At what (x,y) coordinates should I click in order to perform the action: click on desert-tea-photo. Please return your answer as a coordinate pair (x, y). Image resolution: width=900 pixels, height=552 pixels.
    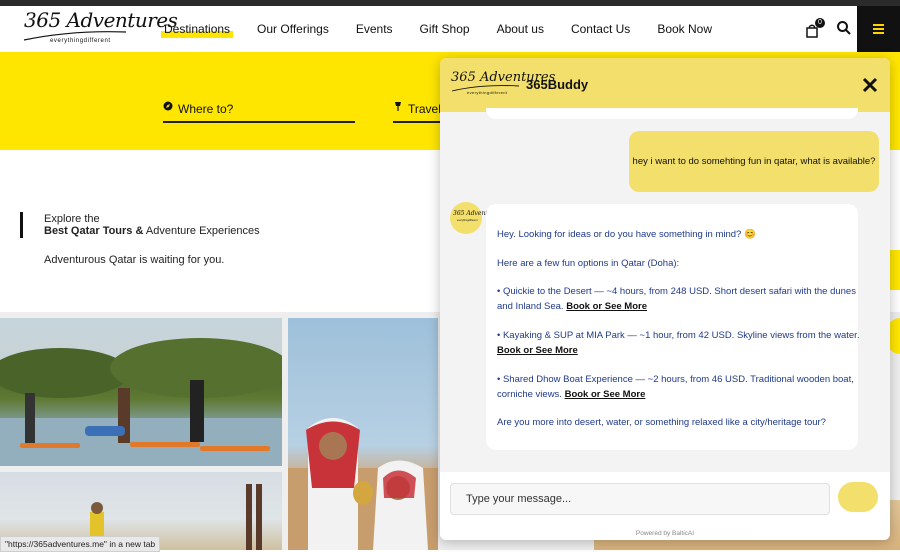
    Looking at the image, I should click on (363, 434).